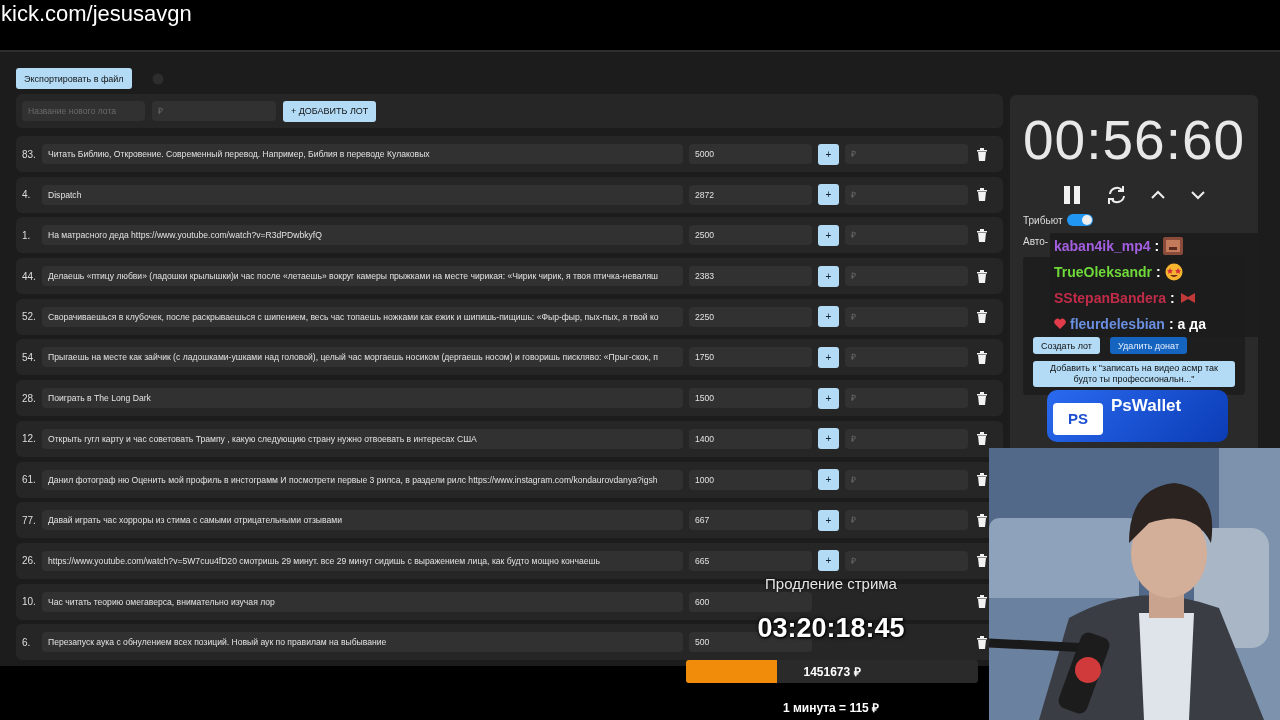 The image size is (1280, 720). Describe the element at coordinates (362, 276) in the screenshot. I see `lot-title-field: Делаешь «птицу любви» (ладошки крылышки)и час после «летаешь» вокруг камеры прыжками на месте чирикая: «Чирик чирик, я твоя птичка-неваляш` at that location.